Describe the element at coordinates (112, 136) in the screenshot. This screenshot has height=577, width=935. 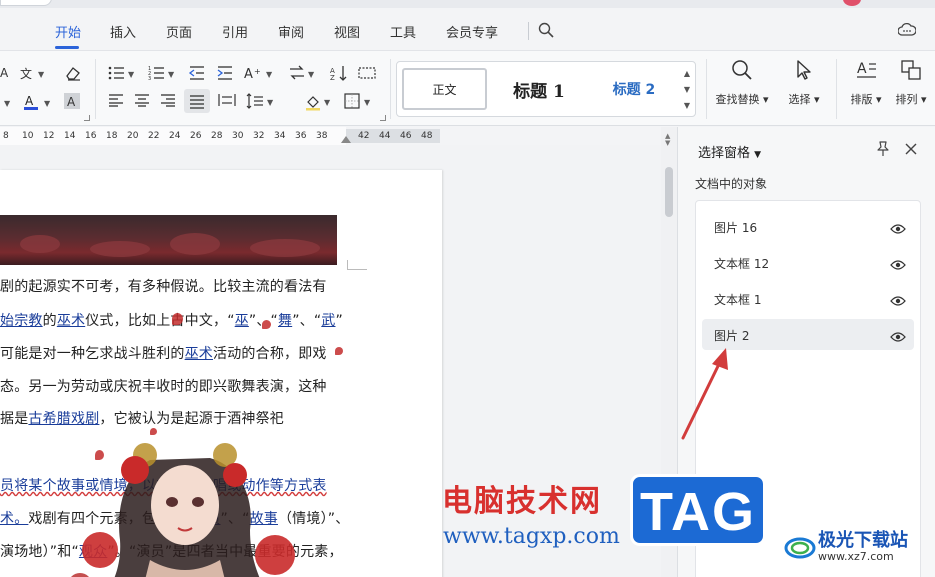
I see `ruler-label: 18` at that location.